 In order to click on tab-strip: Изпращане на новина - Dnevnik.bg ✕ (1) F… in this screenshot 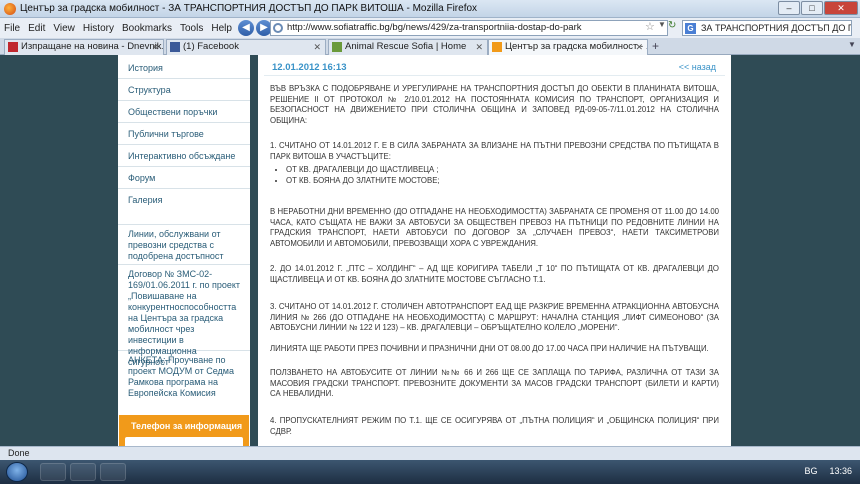, I will do `click(430, 46)`.